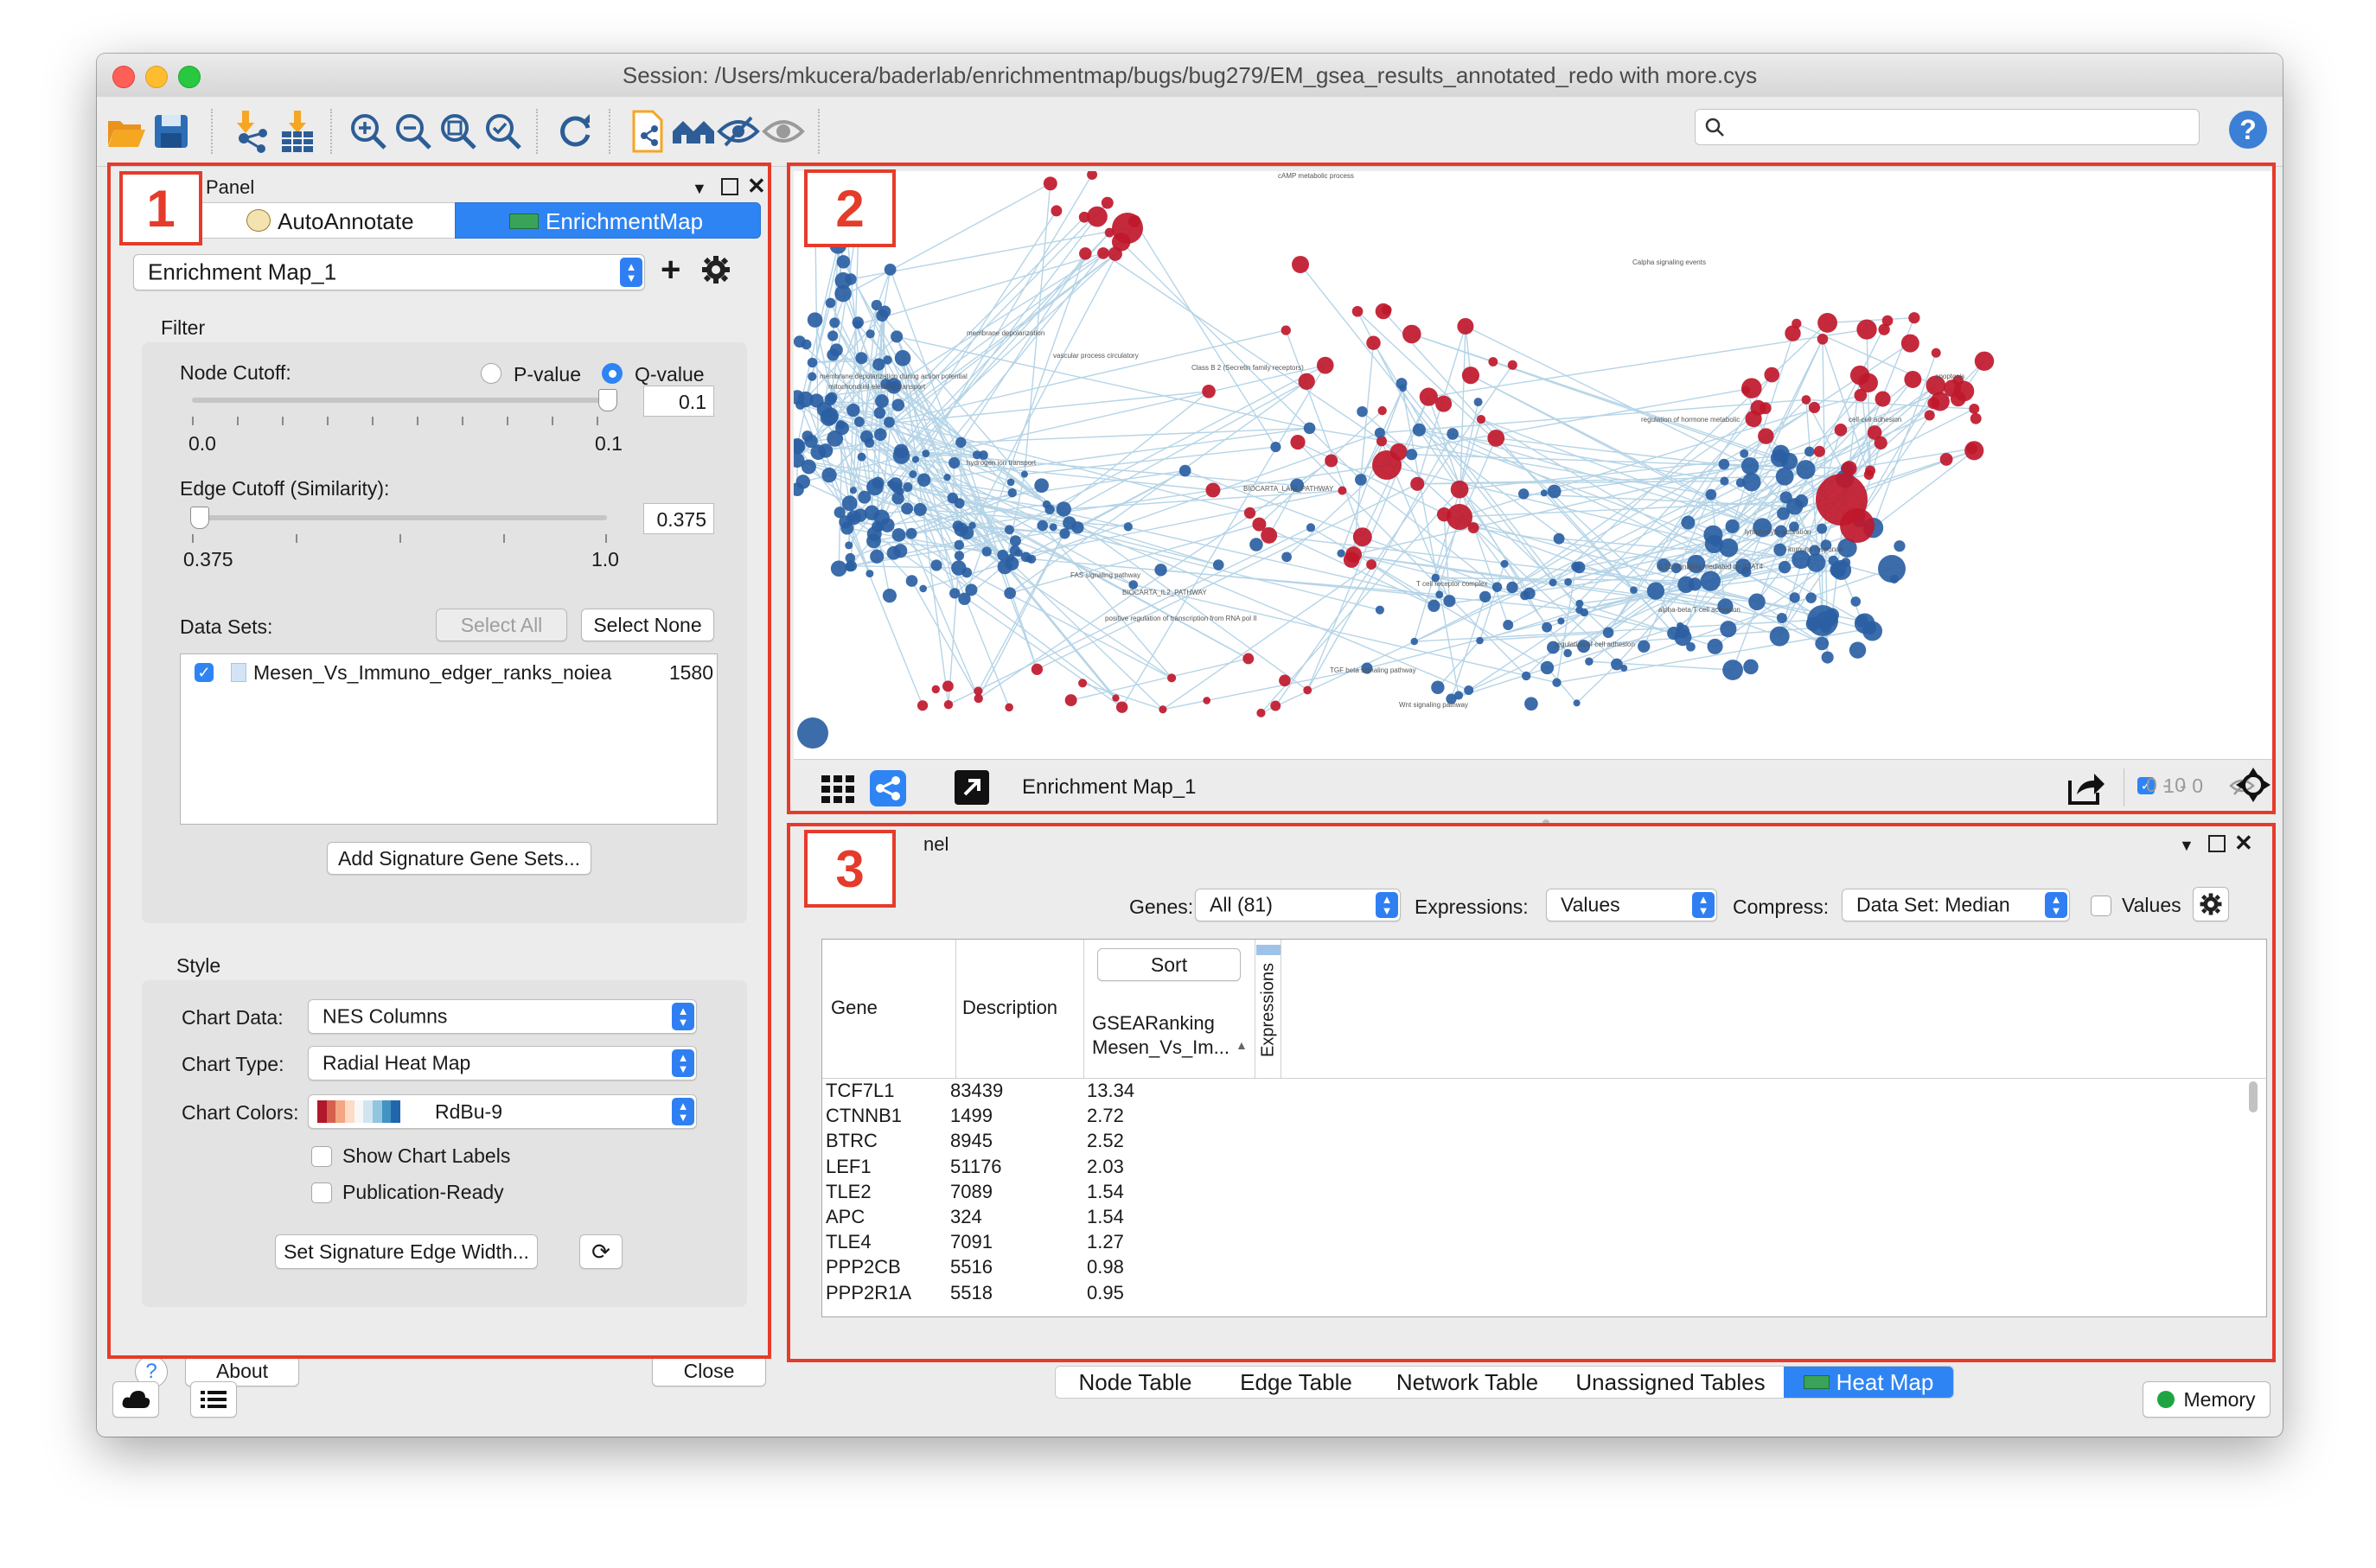 This screenshot has width=2376, height=1568. Describe the element at coordinates (783, 131) in the screenshot. I see `show-icon` at that location.